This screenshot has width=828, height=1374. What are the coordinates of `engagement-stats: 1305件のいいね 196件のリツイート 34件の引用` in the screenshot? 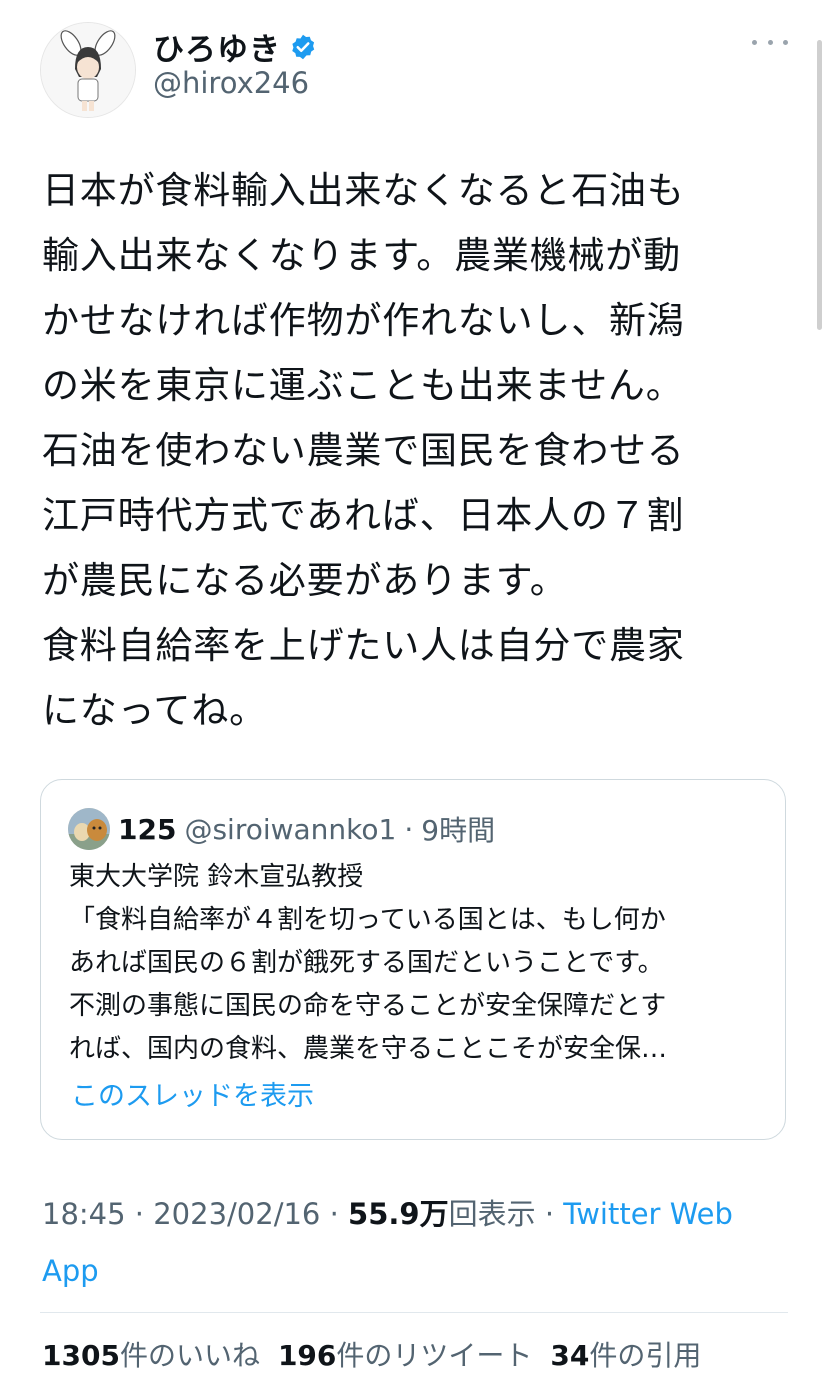 It's located at (371, 1354).